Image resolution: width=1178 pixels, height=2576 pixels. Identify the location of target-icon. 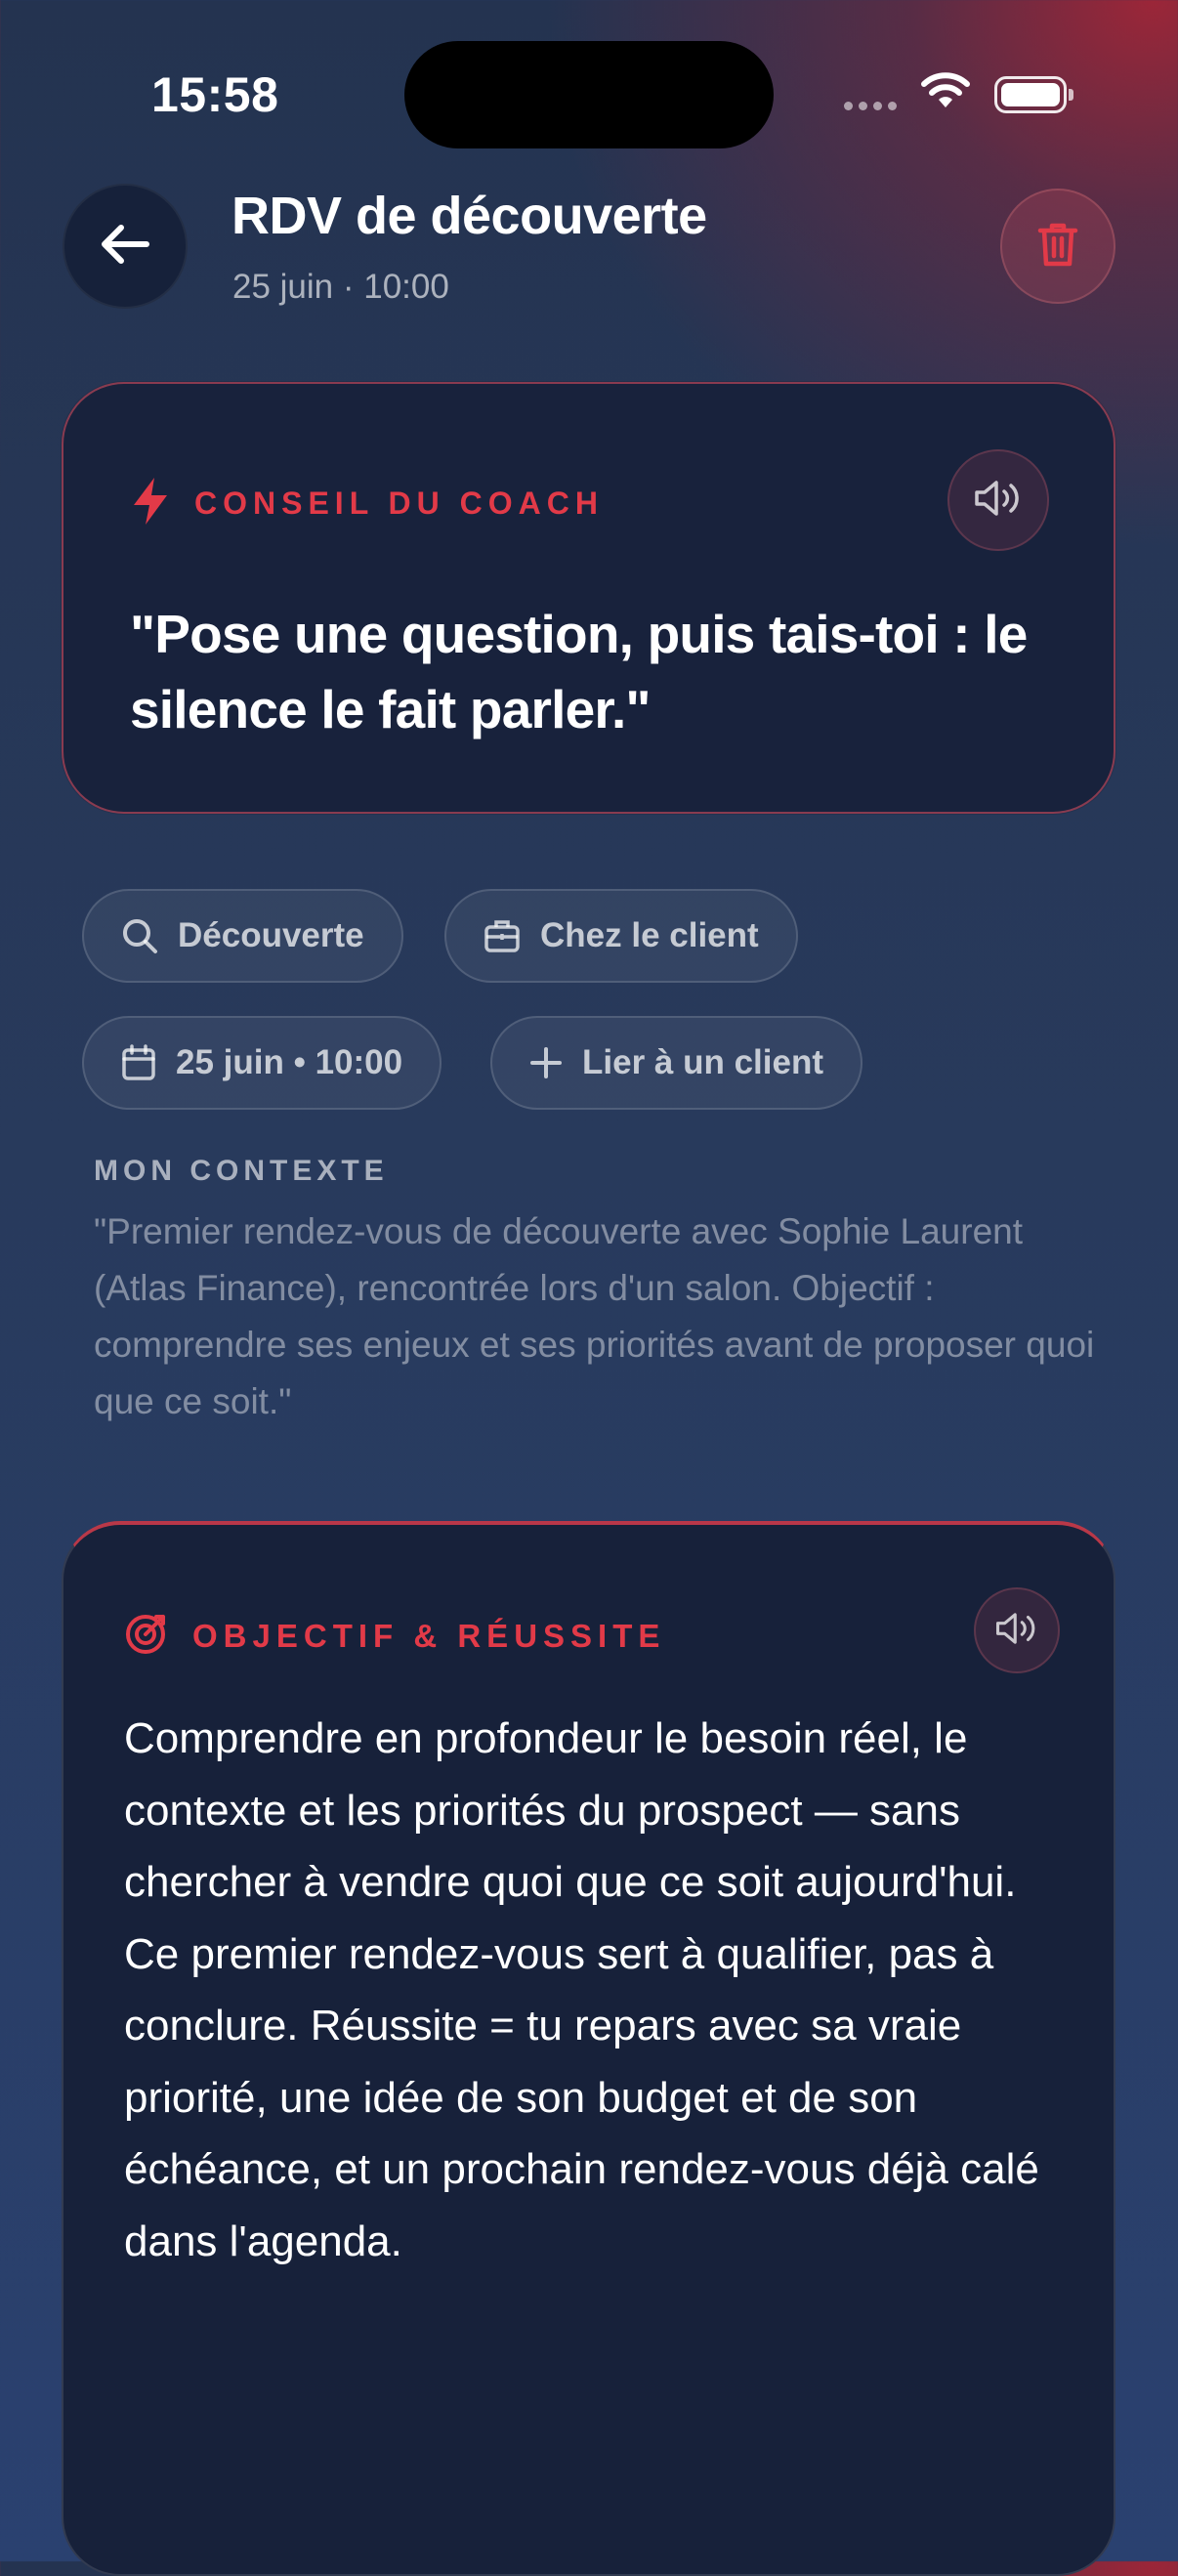
(146, 1636).